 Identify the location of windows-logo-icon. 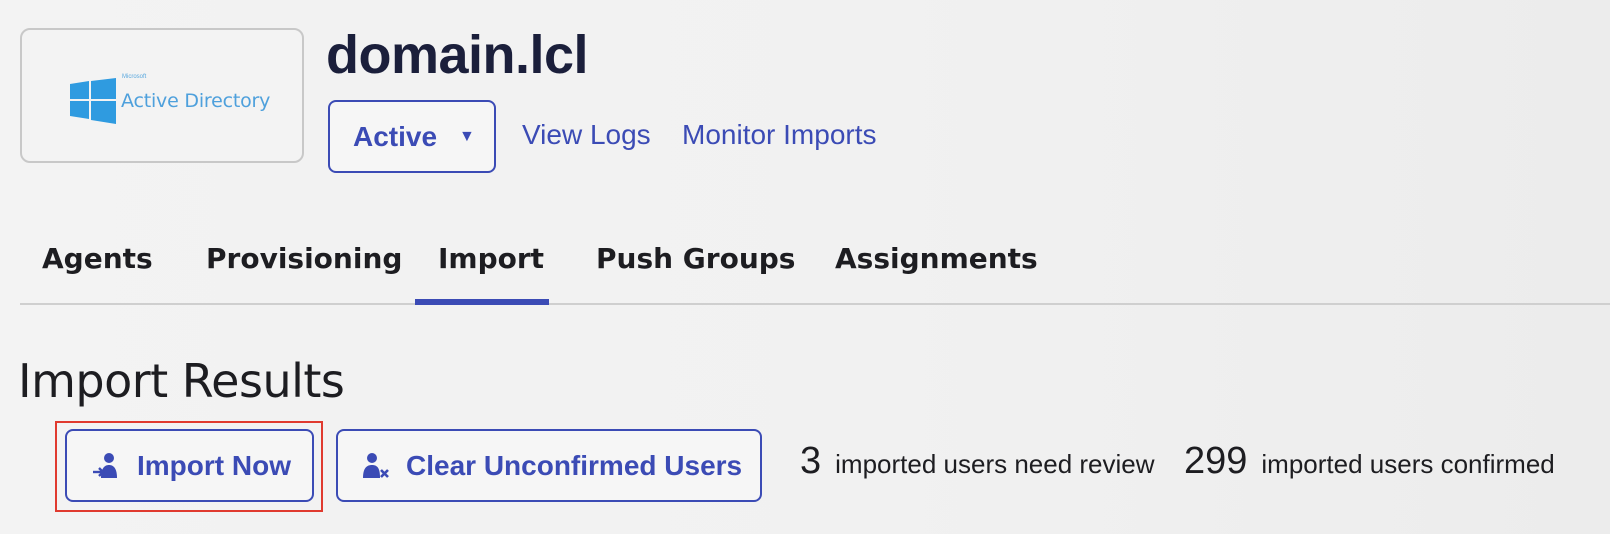
(93, 101).